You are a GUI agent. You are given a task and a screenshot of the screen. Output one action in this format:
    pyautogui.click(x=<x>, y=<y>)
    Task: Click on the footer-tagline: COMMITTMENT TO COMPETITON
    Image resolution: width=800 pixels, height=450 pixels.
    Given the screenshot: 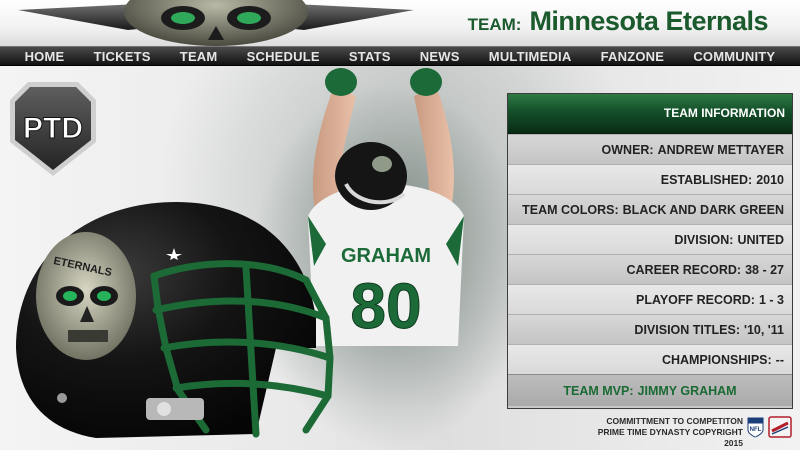 What is the action you would take?
    pyautogui.click(x=674, y=421)
    